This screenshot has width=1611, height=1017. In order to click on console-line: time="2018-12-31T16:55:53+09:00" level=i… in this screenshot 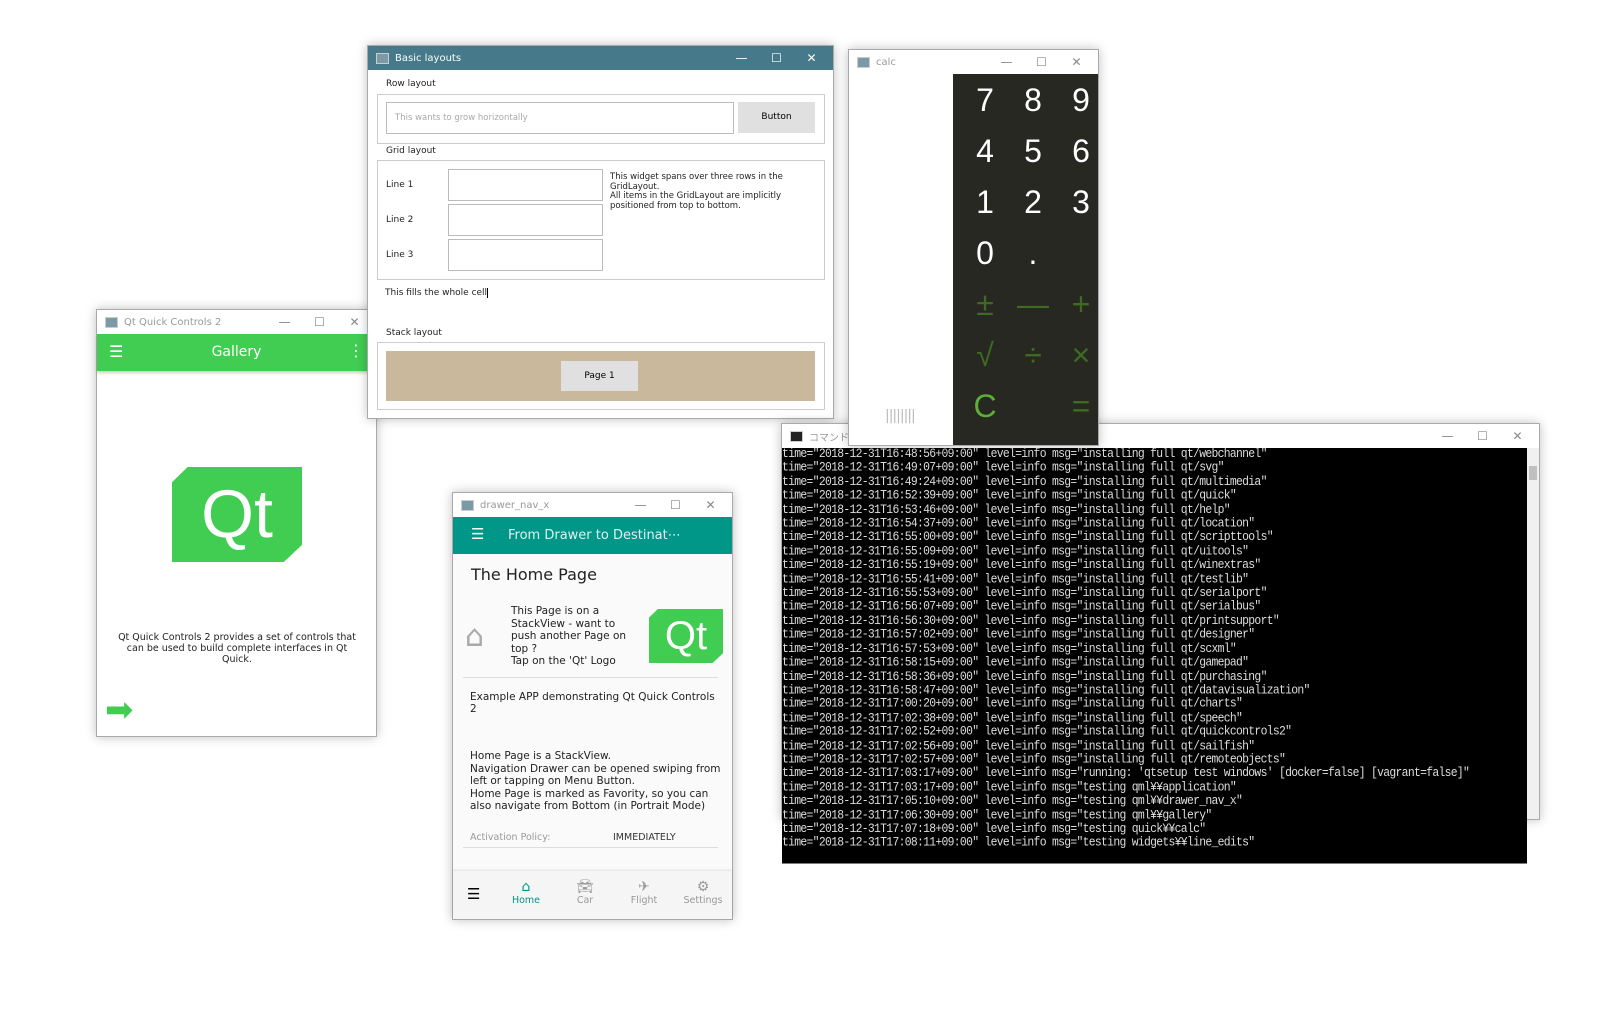, I will do `click(1024, 593)`.